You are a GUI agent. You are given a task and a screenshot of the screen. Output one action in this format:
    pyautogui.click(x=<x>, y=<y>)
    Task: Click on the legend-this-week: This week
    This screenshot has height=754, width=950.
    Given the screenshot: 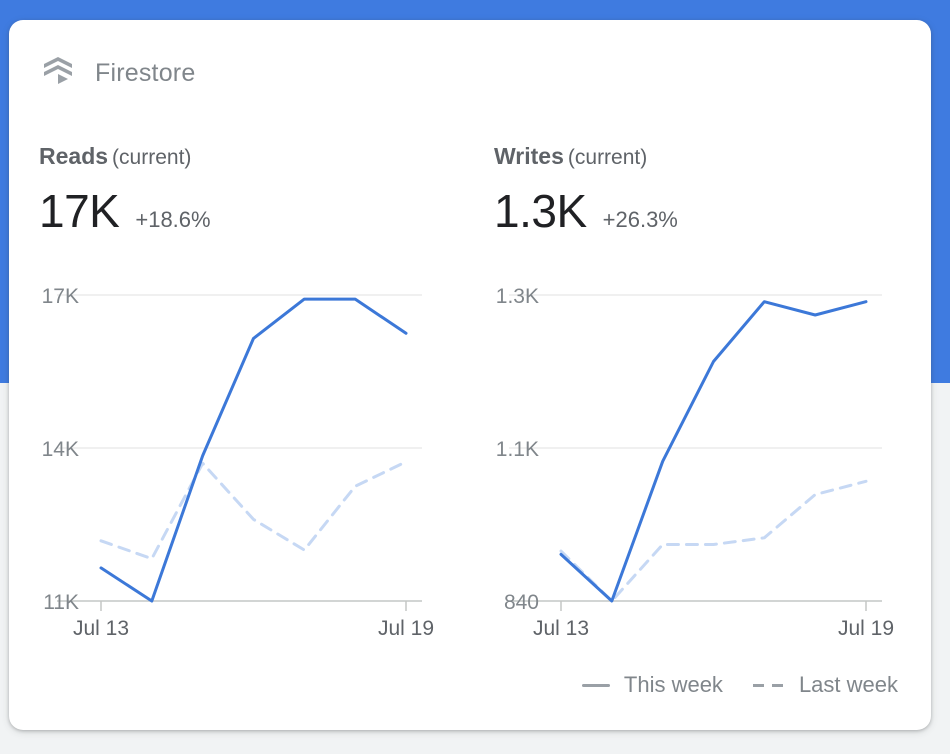 What is the action you would take?
    pyautogui.click(x=652, y=685)
    